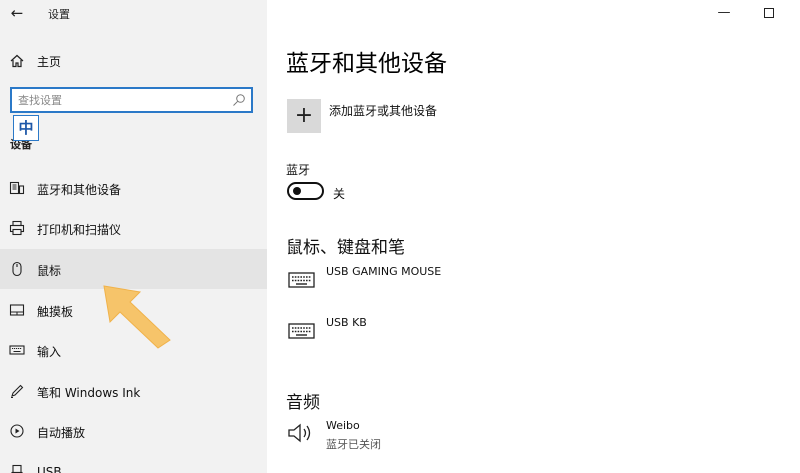  Describe the element at coordinates (383, 110) in the screenshot. I see `add-device-label: 添加蓝牙或其他设备` at that location.